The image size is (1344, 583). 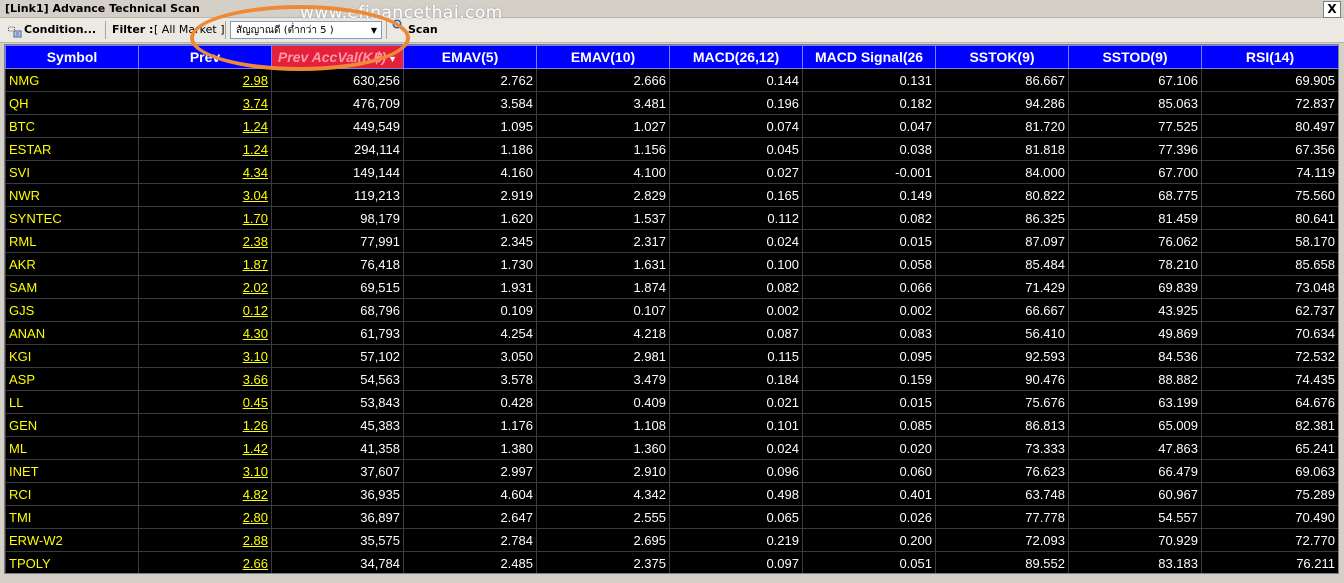 I want to click on column-header: EMAV(5), so click(x=470, y=57).